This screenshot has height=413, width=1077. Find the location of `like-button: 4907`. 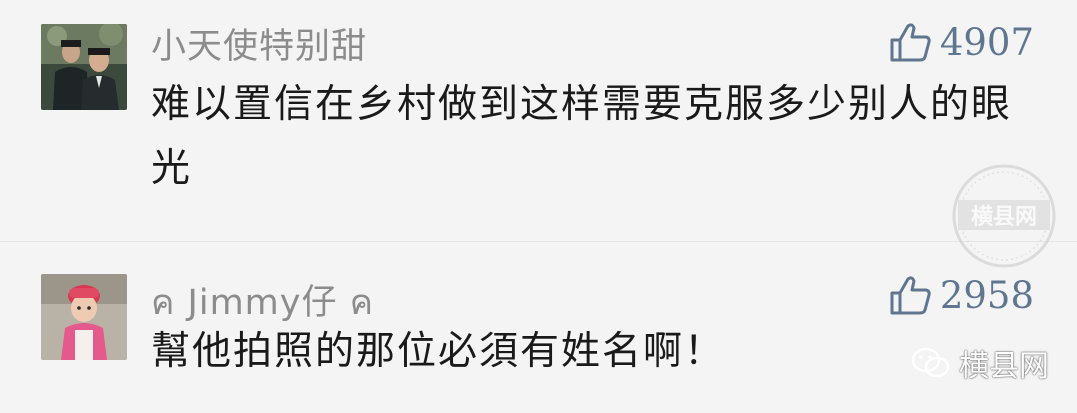

like-button: 4907 is located at coordinates (961, 42).